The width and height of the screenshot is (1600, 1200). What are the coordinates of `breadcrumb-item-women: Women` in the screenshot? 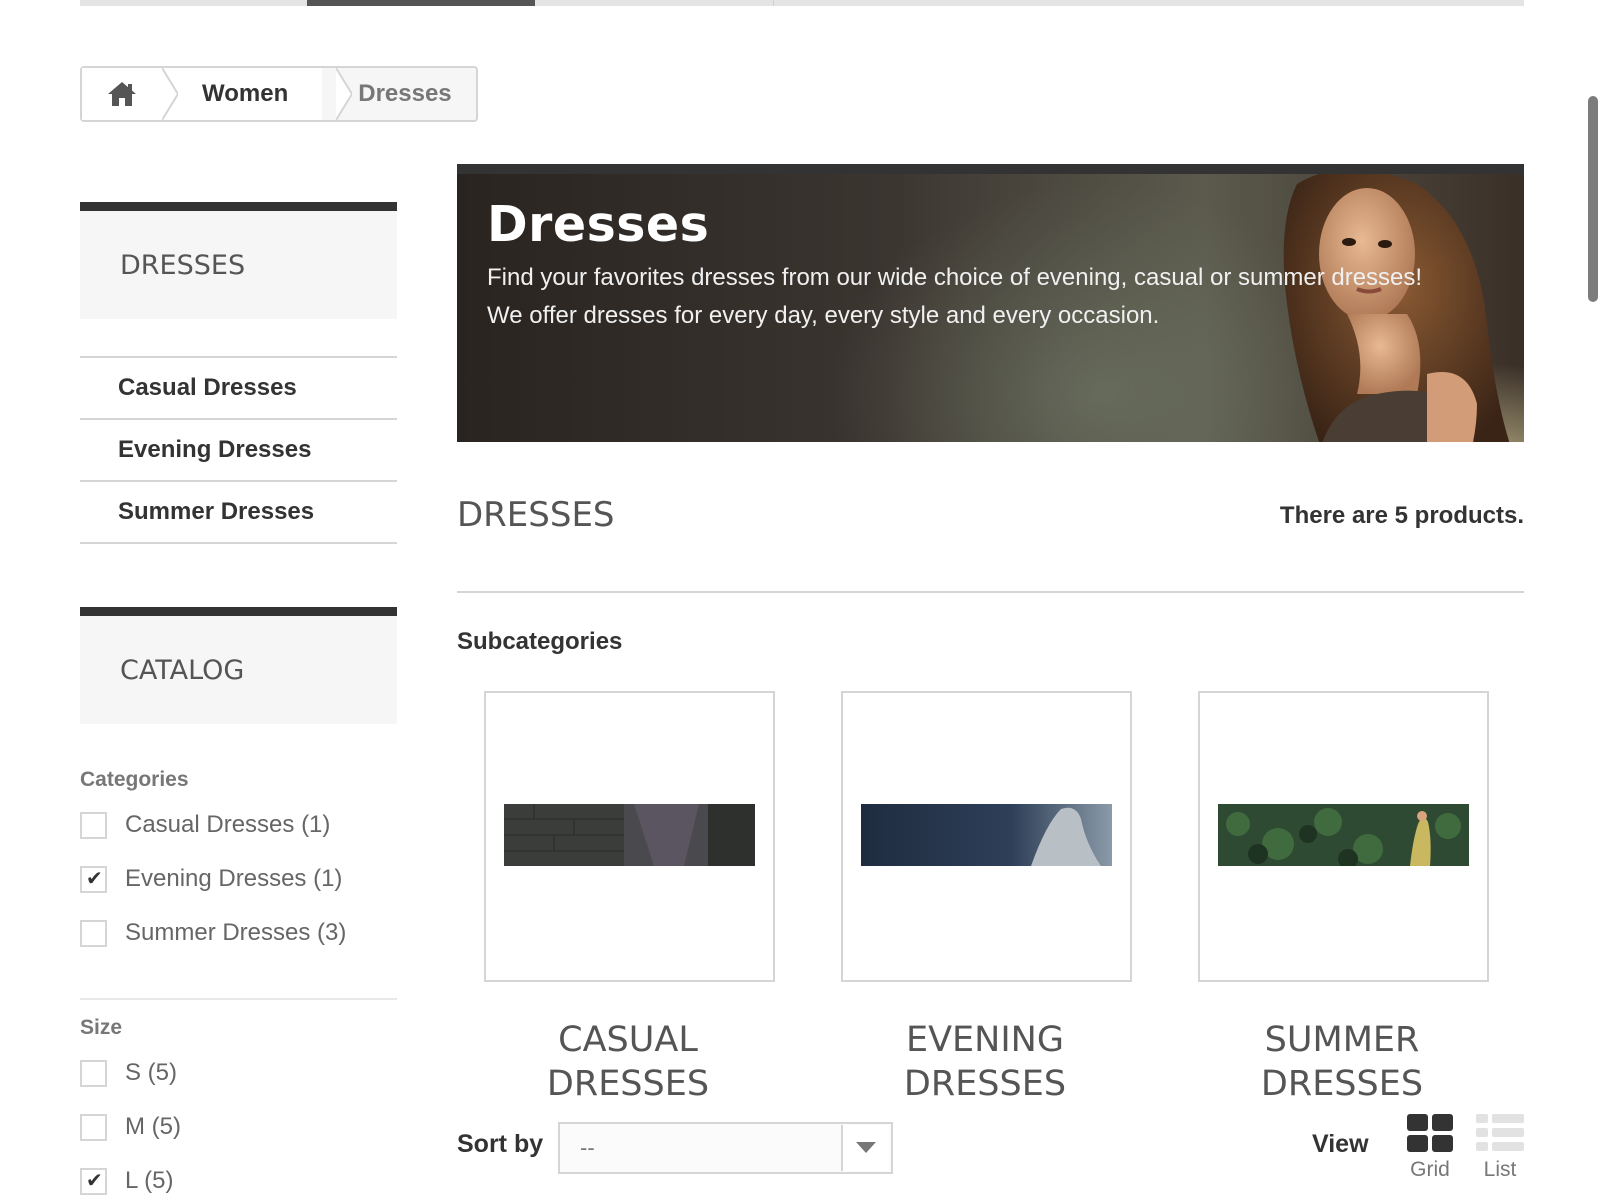 It's located at (257, 94).